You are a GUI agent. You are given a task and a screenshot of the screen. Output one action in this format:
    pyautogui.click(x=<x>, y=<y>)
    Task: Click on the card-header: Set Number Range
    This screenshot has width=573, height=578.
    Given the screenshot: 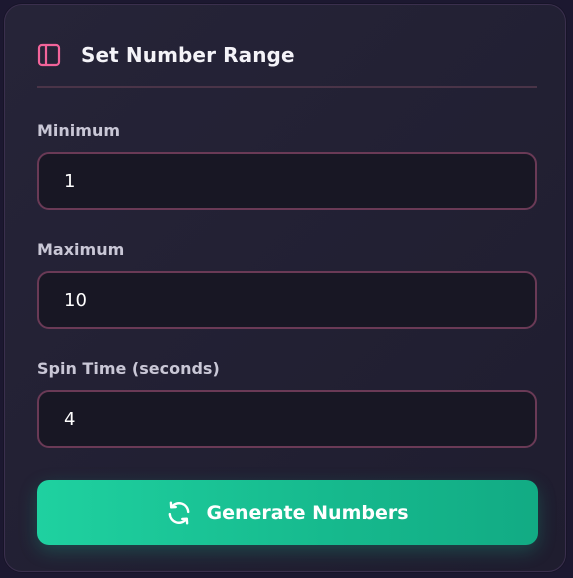 What is the action you would take?
    pyautogui.click(x=287, y=55)
    